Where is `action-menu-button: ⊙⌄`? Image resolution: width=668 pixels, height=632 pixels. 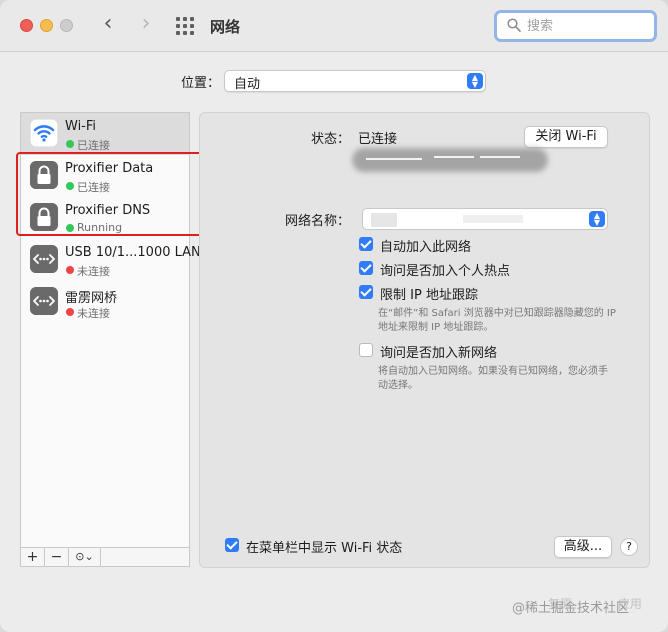
action-menu-button: ⊙⌄ is located at coordinates (85, 557).